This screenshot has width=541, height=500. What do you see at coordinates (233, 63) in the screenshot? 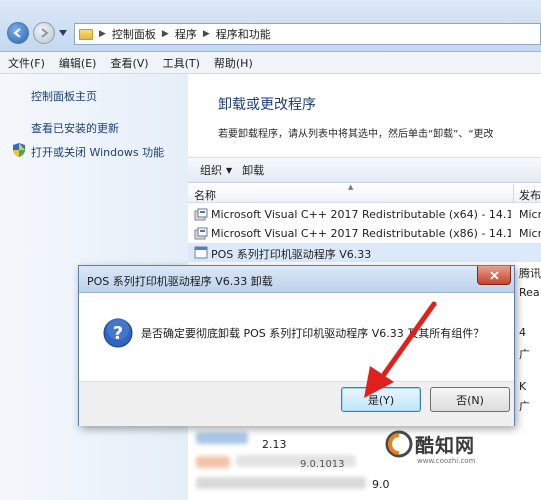
I see `menu-help: 帮助(H)` at bounding box center [233, 63].